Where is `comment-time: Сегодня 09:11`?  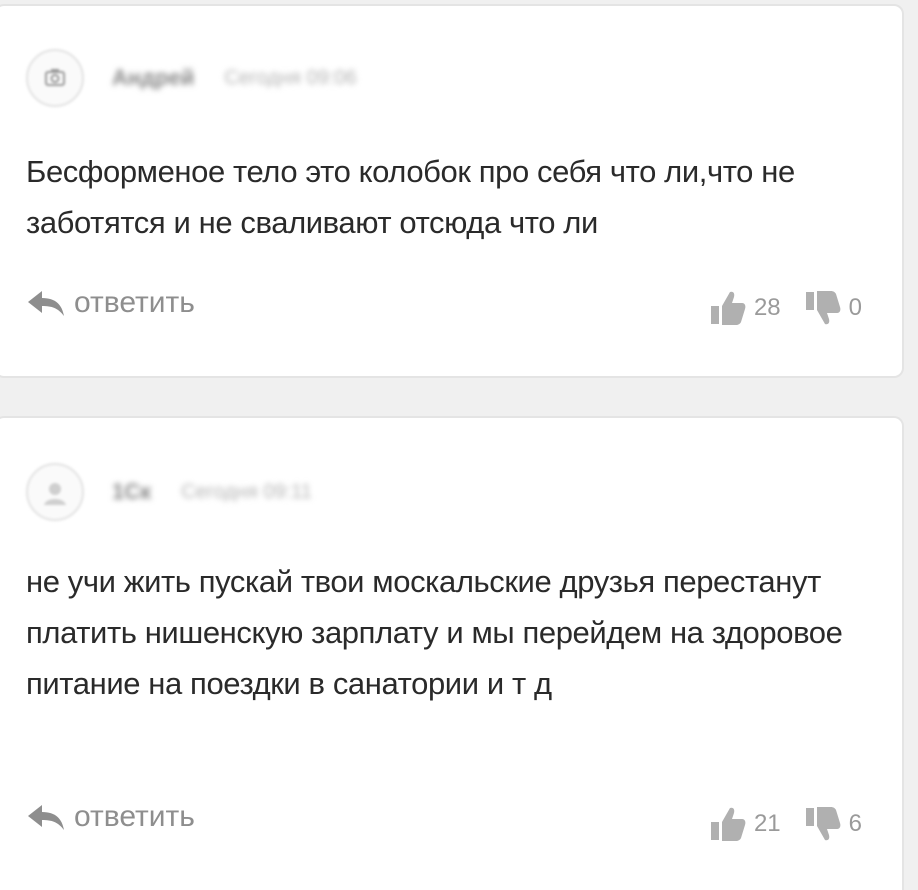 comment-time: Сегодня 09:11 is located at coordinates (246, 491).